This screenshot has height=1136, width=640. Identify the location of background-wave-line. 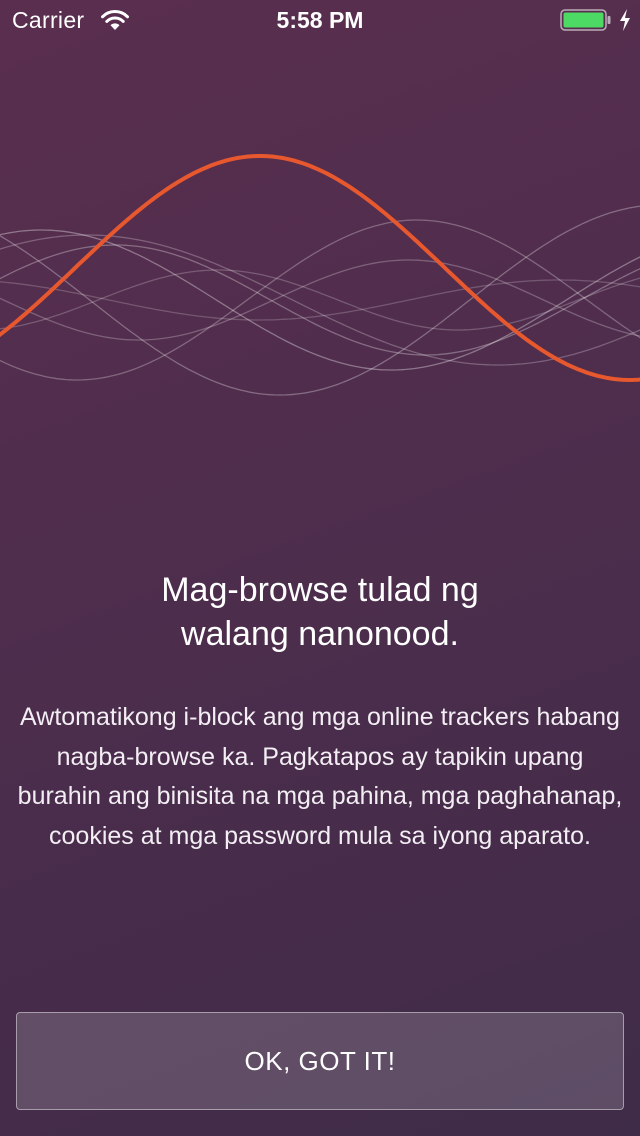
(320, 300).